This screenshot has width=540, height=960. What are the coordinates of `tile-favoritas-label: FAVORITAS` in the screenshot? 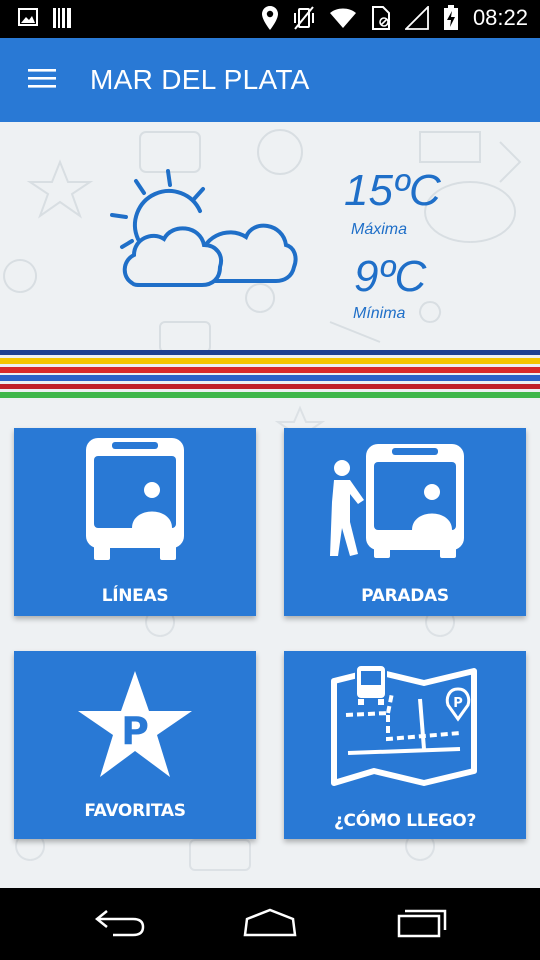 It's located at (135, 811).